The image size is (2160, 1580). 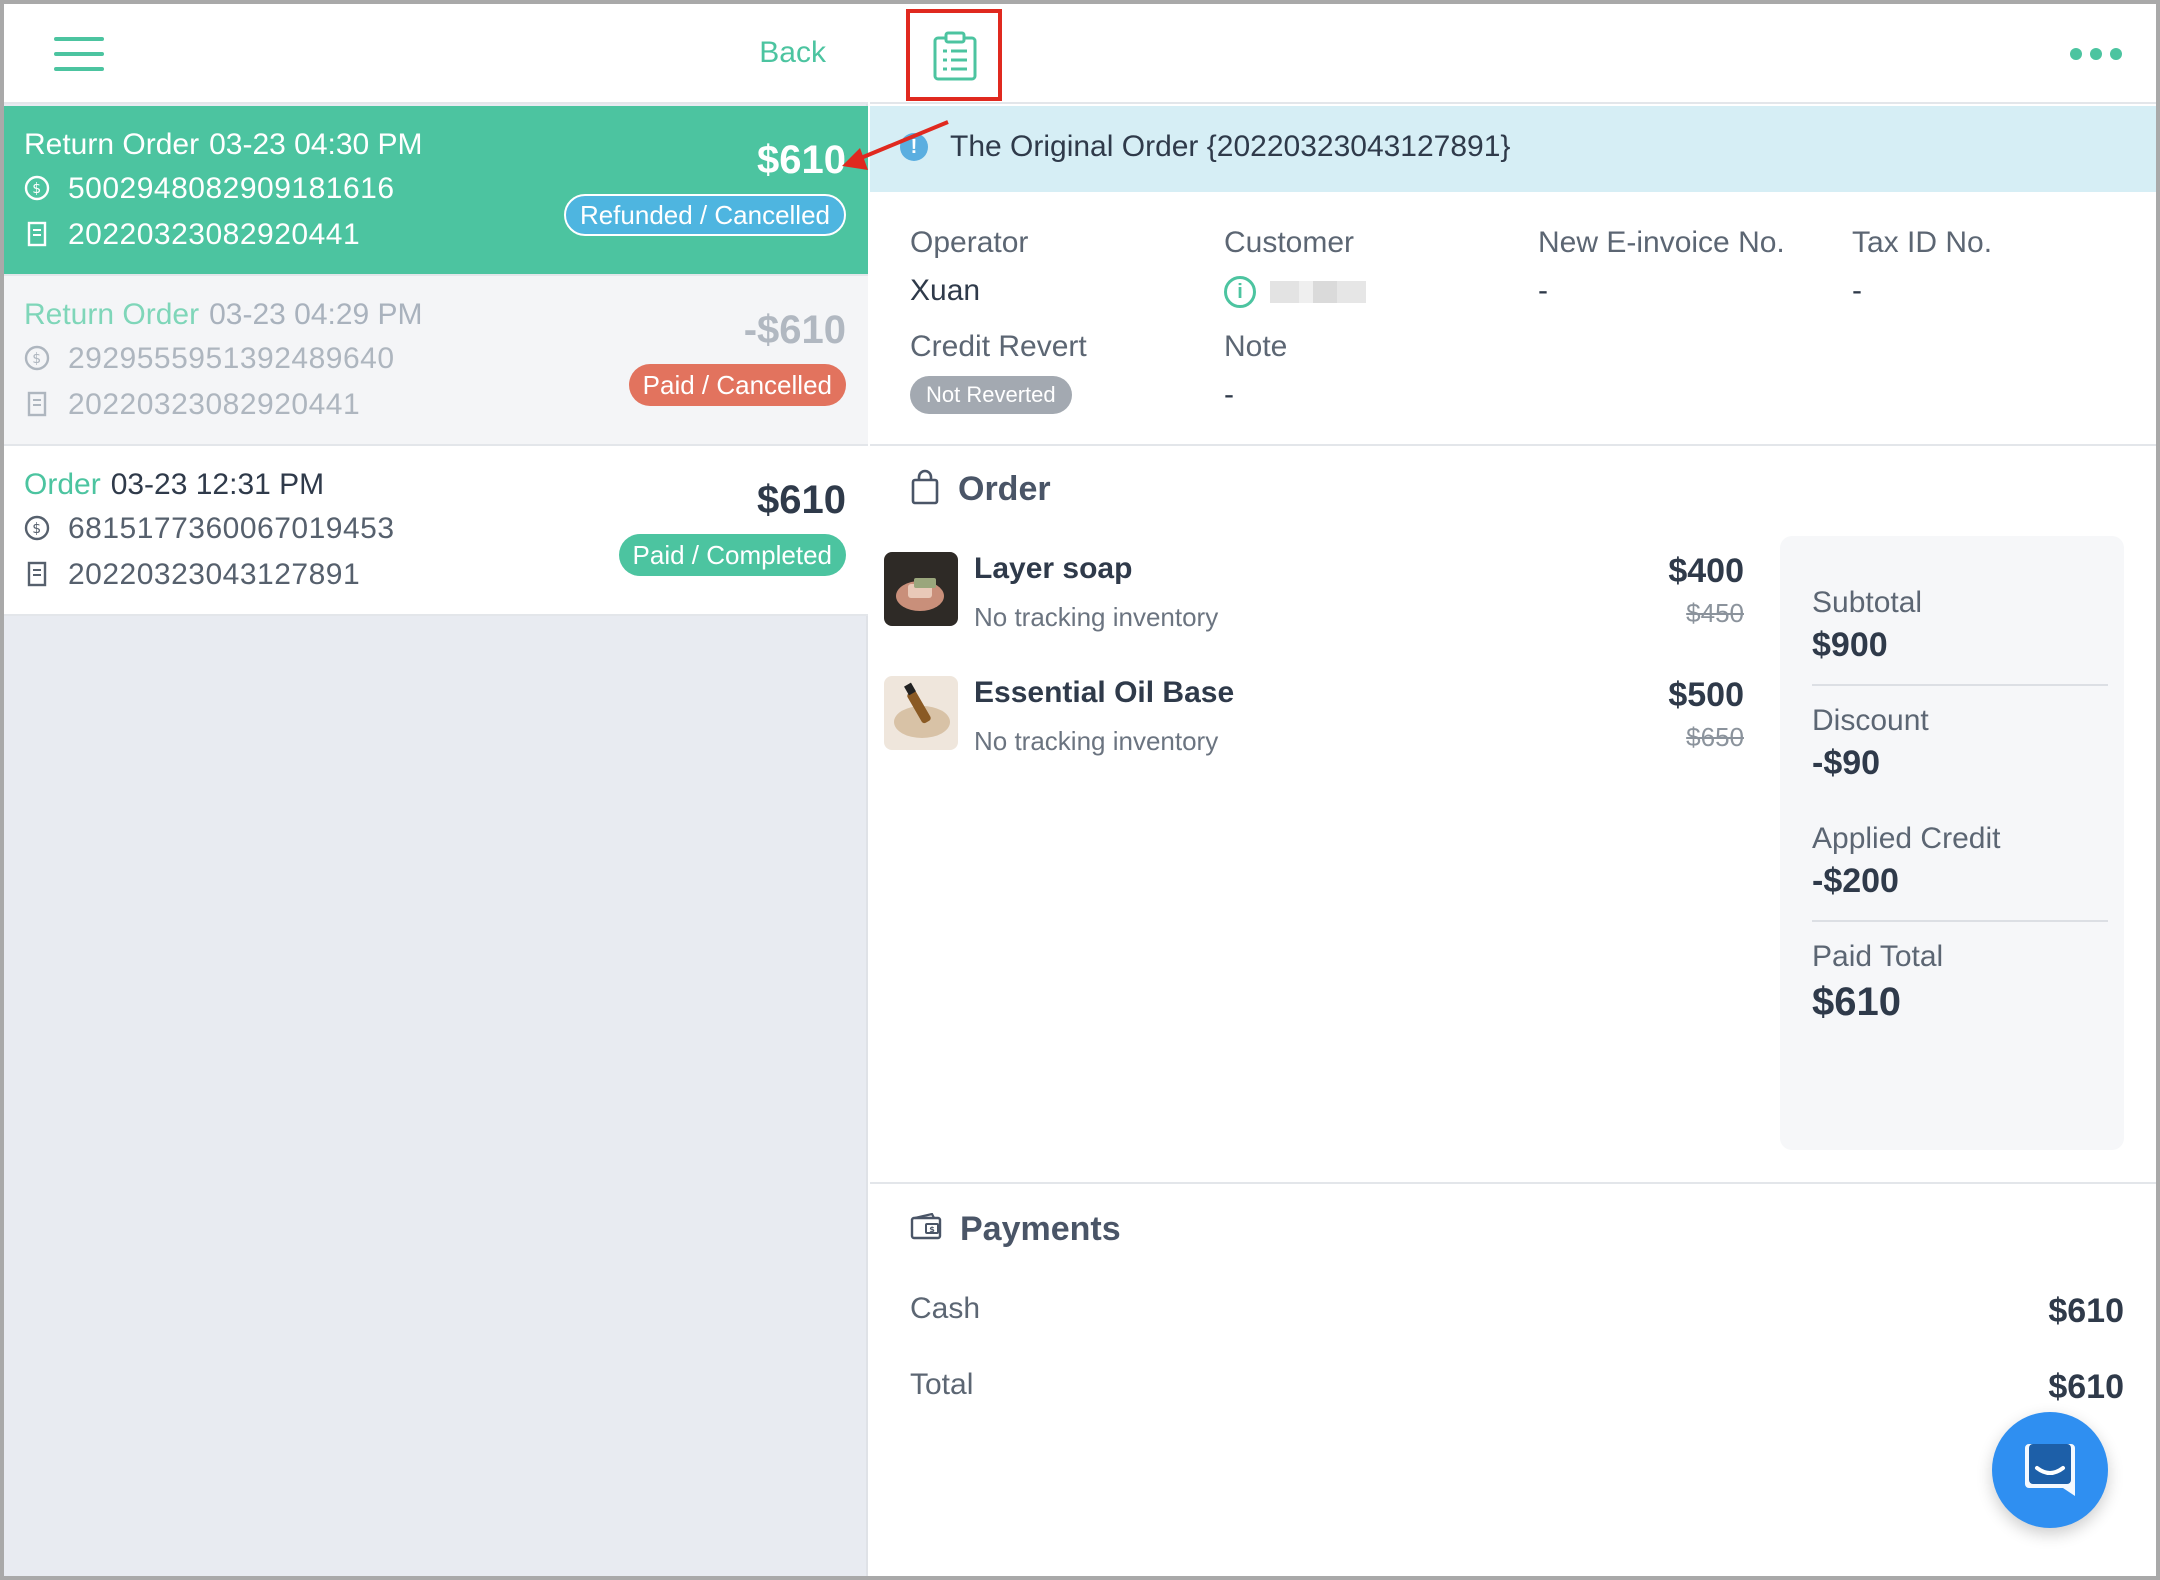 What do you see at coordinates (980, 489) in the screenshot?
I see `order-section-title: Order` at bounding box center [980, 489].